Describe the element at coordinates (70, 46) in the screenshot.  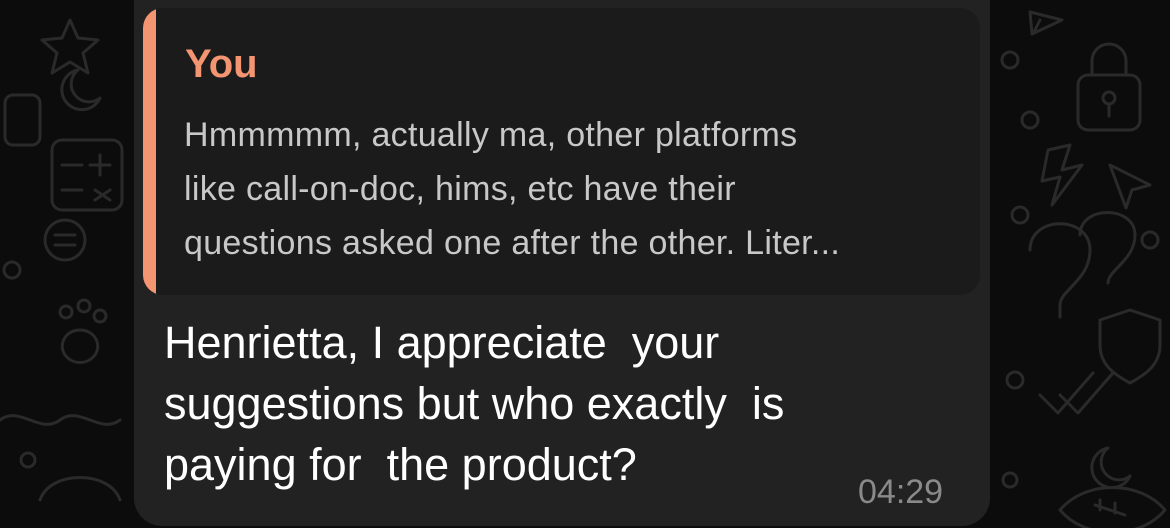
I see `star-doodle-icon` at that location.